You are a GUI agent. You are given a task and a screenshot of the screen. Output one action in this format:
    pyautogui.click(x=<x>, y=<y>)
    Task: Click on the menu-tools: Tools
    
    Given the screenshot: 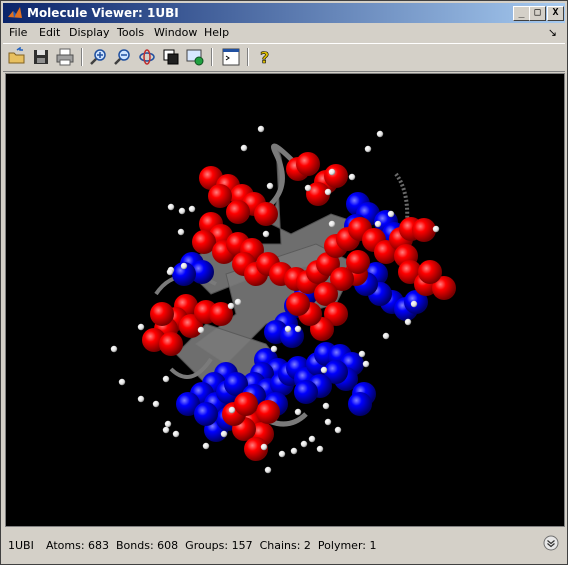 What is the action you would take?
    pyautogui.click(x=130, y=32)
    